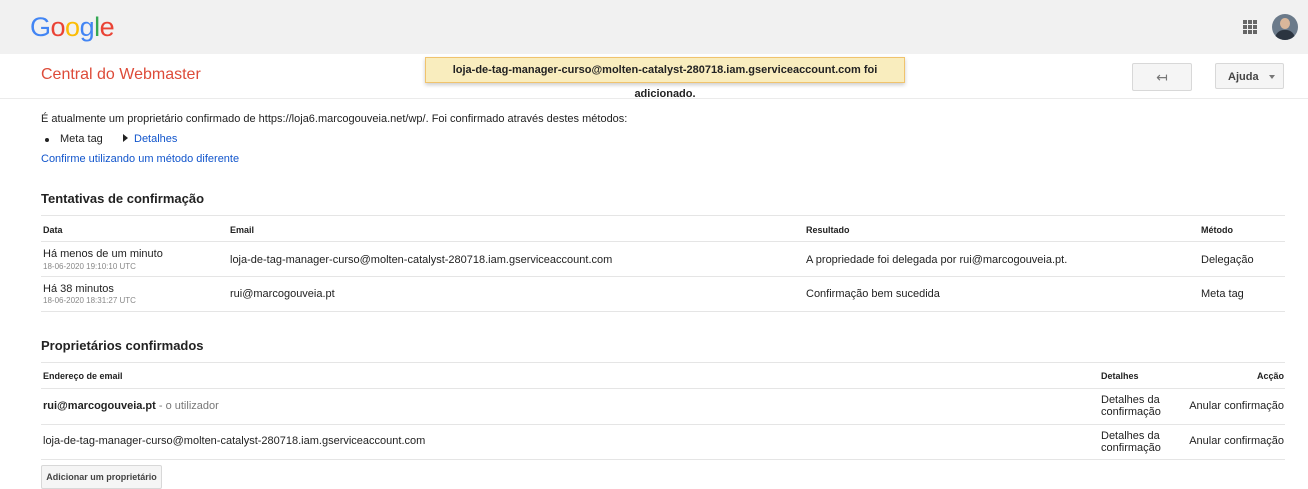  What do you see at coordinates (89, 300) in the screenshot?
I see `attempt-timestamp: 18-06-2020 18:31:27 UTC` at bounding box center [89, 300].